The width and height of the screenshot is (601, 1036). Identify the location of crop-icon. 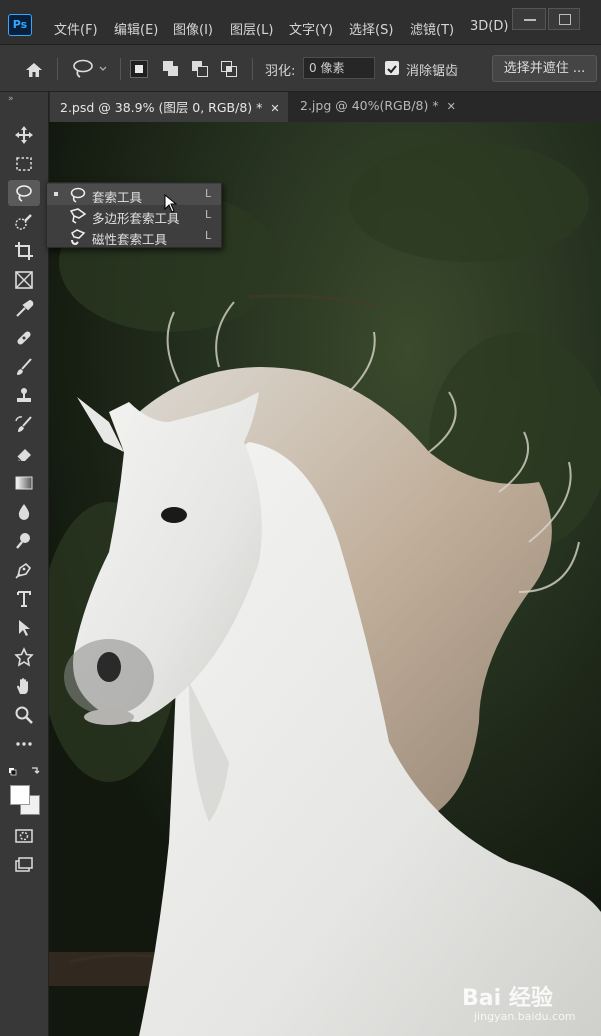
(24, 251).